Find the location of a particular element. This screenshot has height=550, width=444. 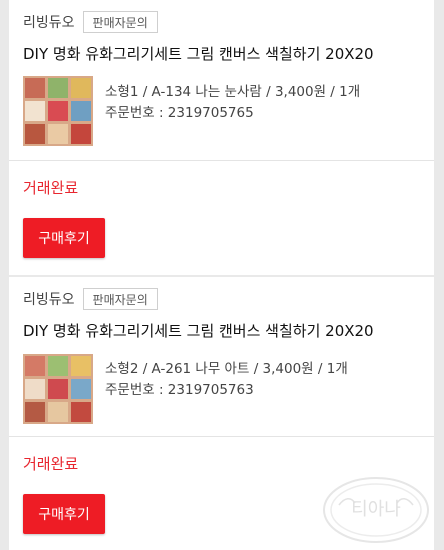

watermark-stamp: 티아나 is located at coordinates (376, 512).